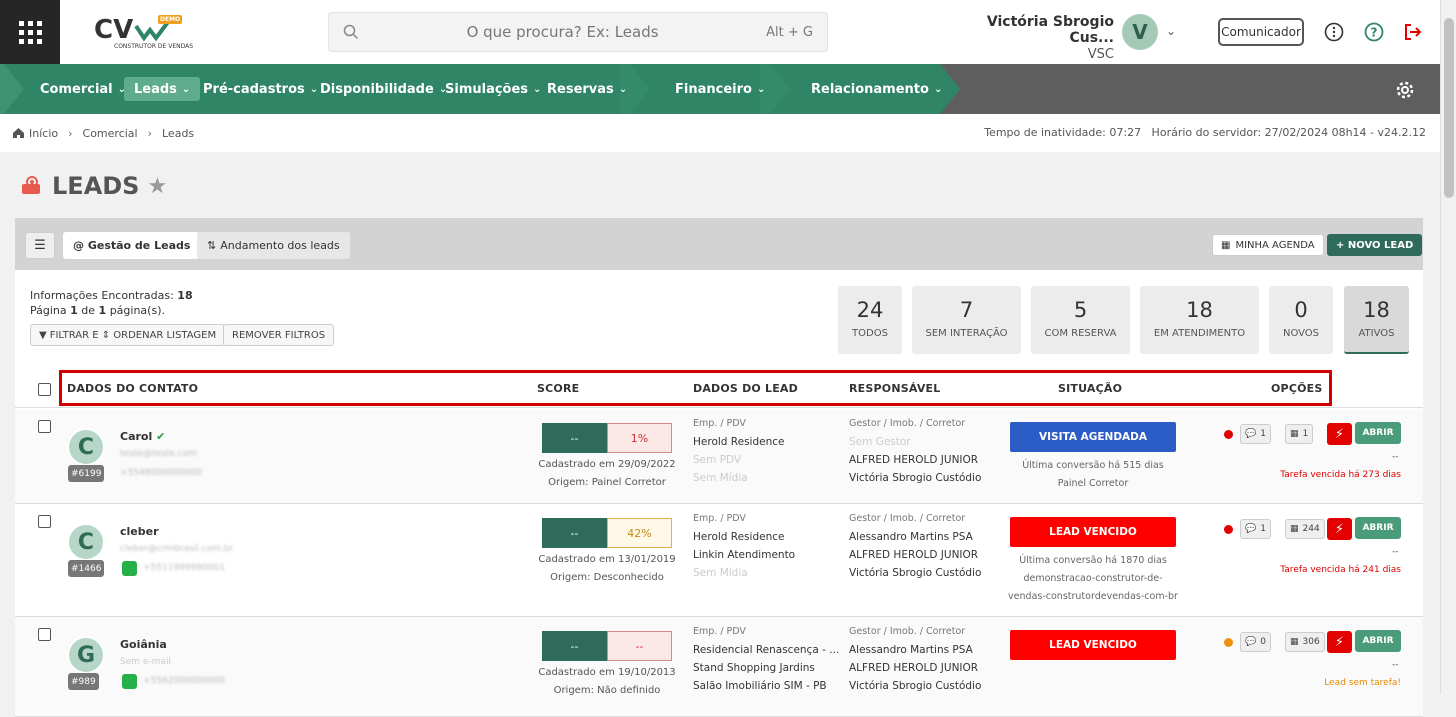 The width and height of the screenshot is (1456, 717). I want to click on user-info: Victória Sbrogio Cus... VSC, so click(1029, 38).